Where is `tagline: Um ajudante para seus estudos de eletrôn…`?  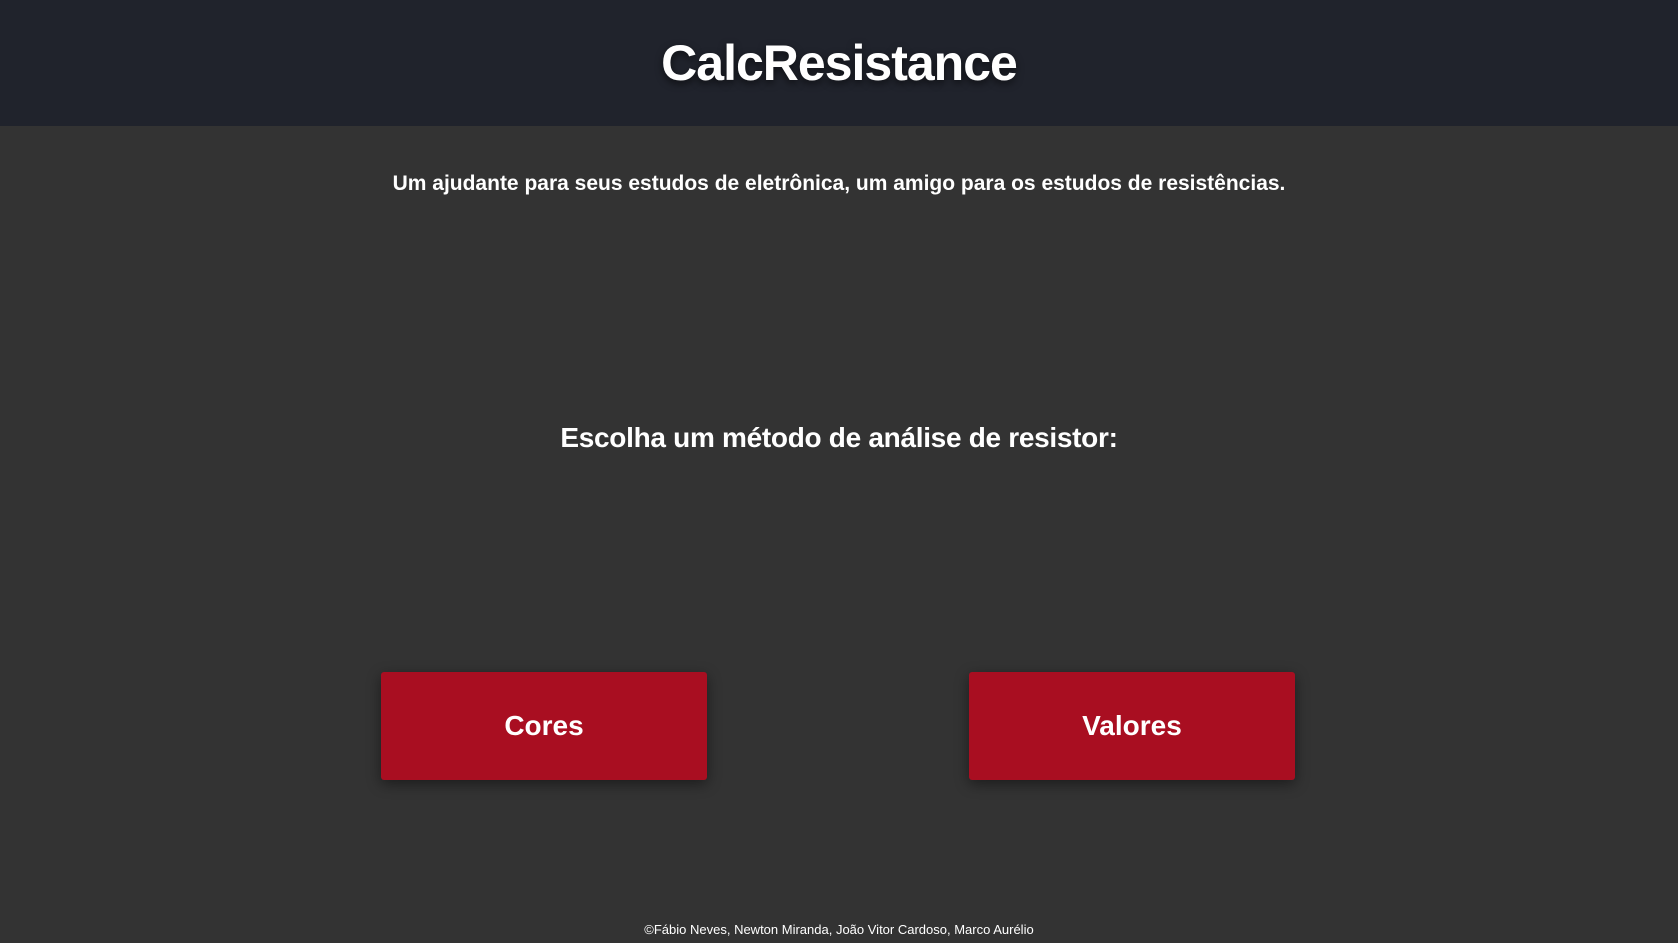 tagline: Um ajudante para seus estudos de eletrôn… is located at coordinates (839, 183).